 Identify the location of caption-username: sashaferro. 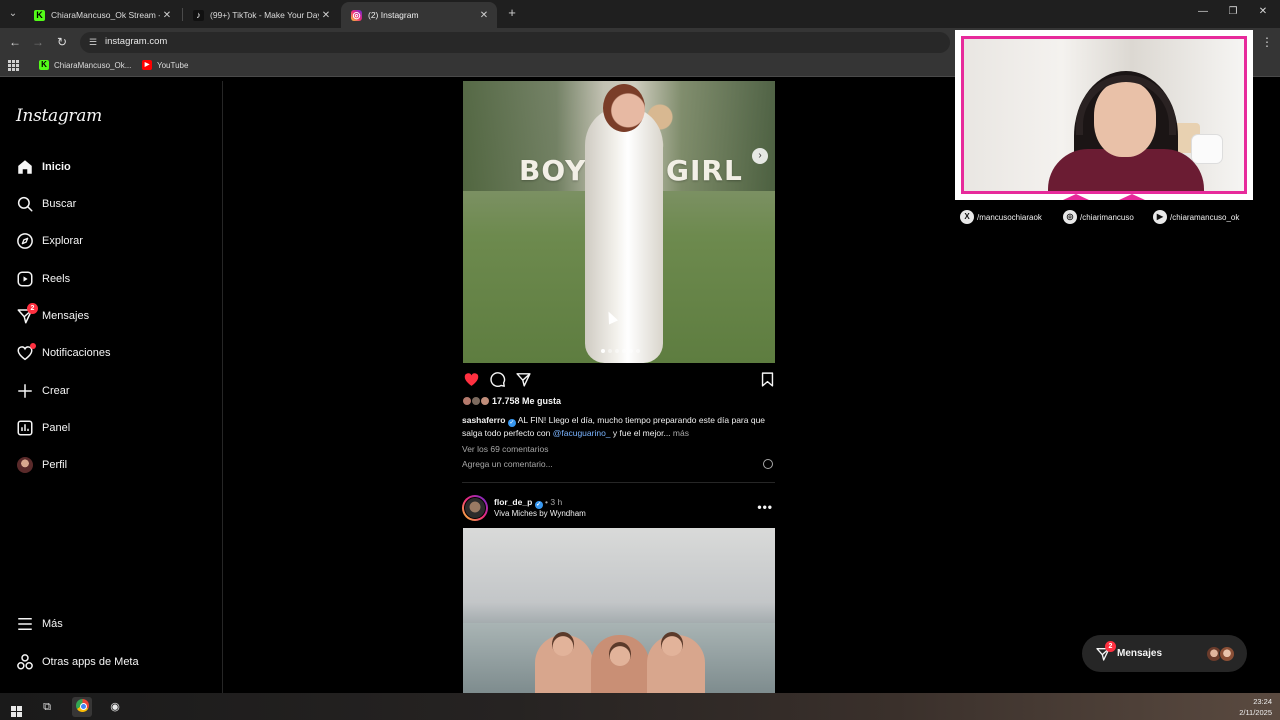
(483, 420).